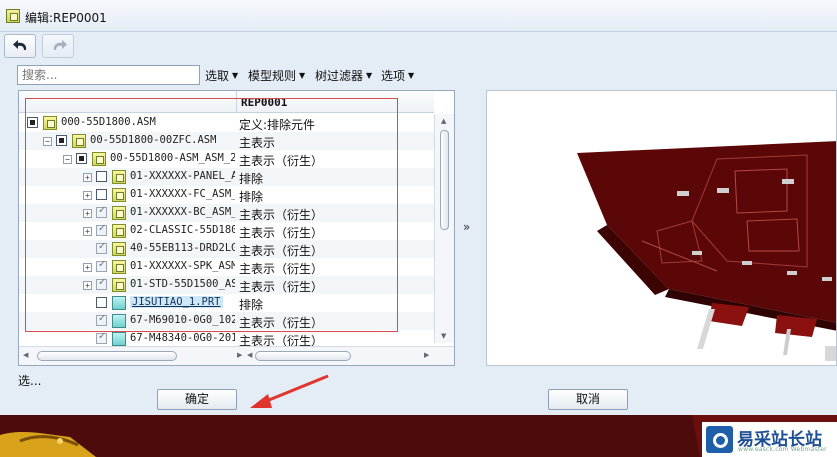 This screenshot has height=457, width=837. I want to click on horizontal-scrollbar: ◀ ▶ ◀ ▶, so click(236, 355).